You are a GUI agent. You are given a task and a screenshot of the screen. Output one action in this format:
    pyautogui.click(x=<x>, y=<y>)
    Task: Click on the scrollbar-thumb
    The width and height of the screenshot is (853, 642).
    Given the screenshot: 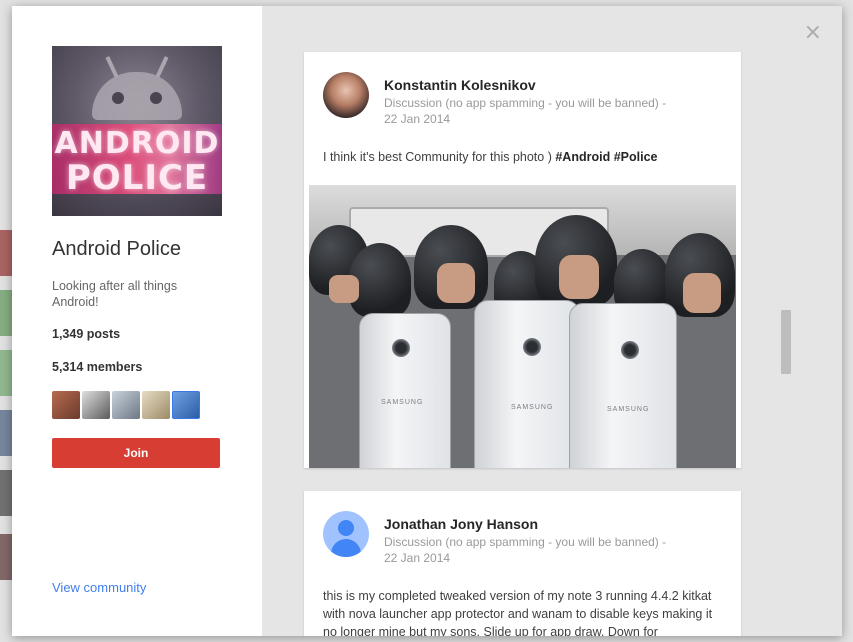 What is the action you would take?
    pyautogui.click(x=786, y=342)
    